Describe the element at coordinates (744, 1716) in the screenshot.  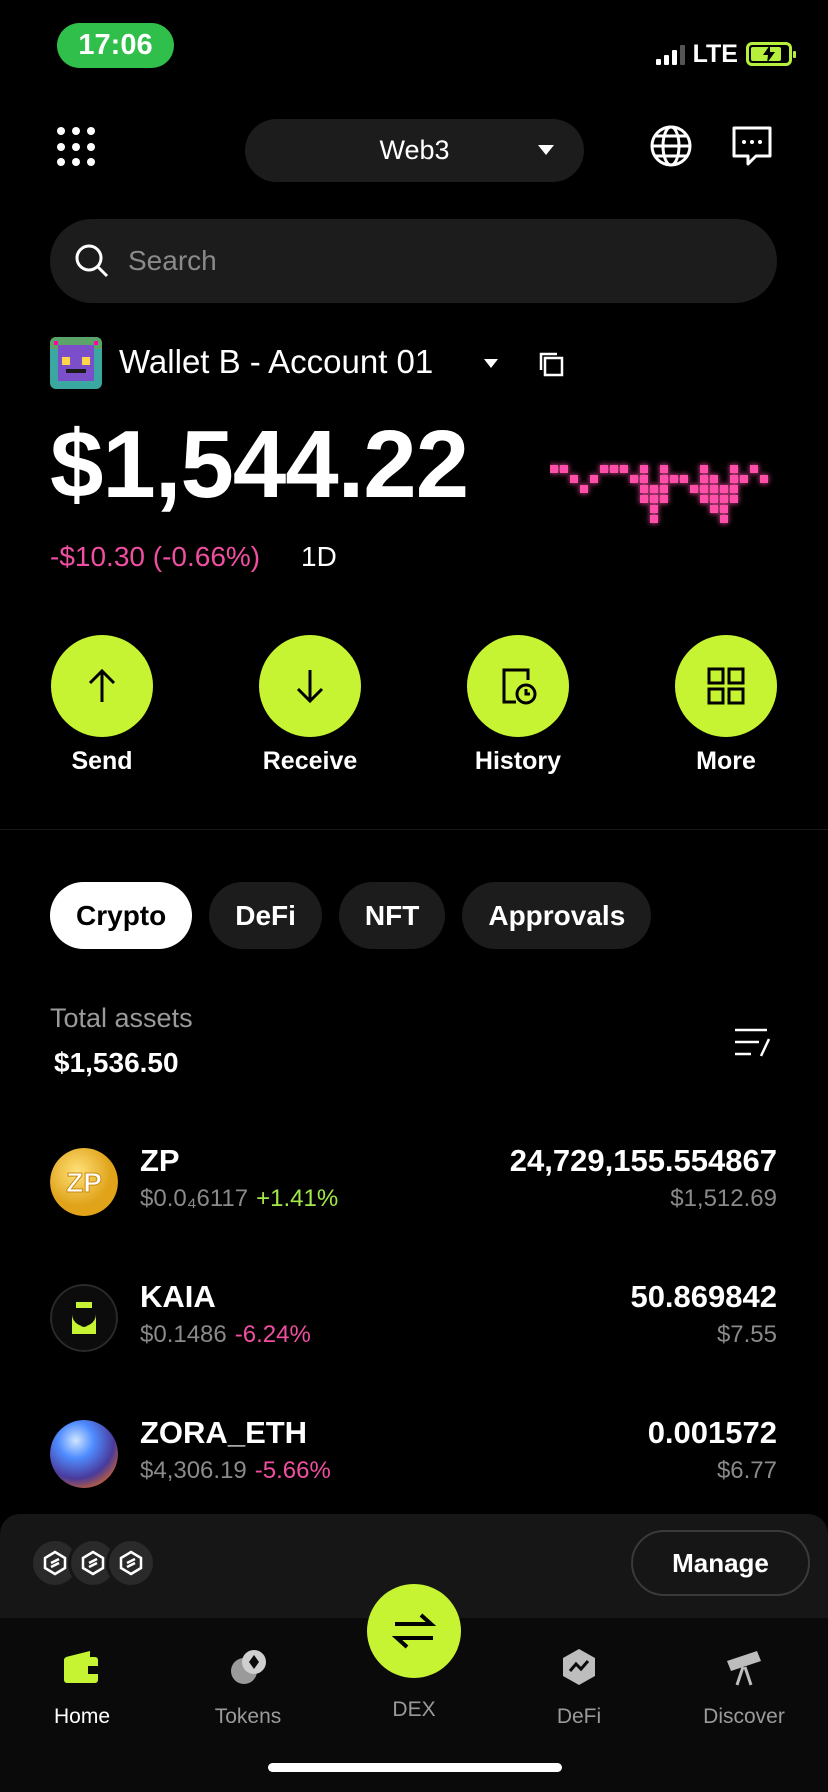
I see `nav-label: Discover` at that location.